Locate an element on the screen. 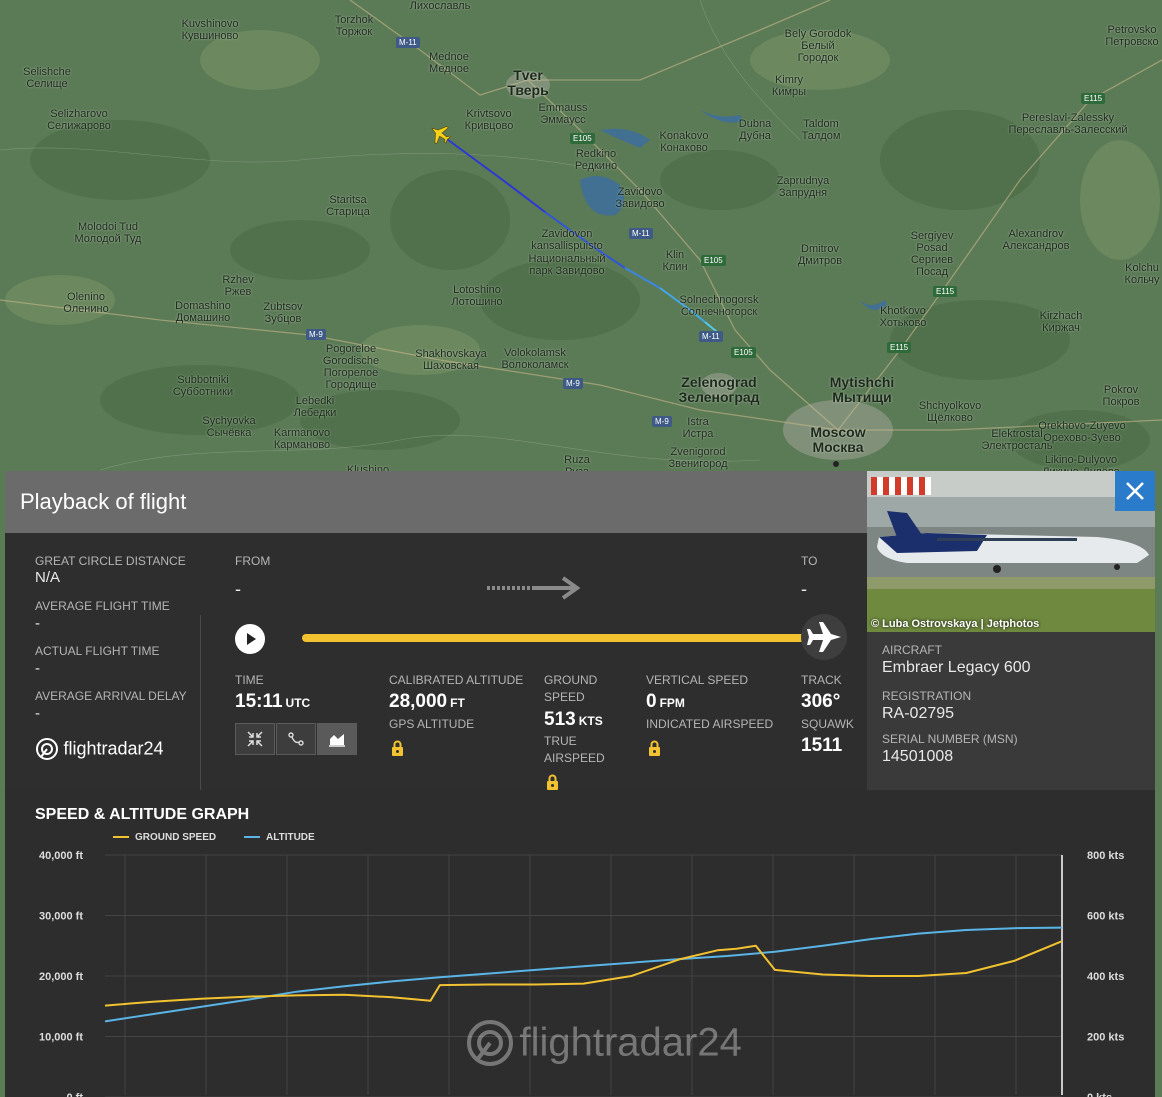 This screenshot has width=1162, height=1097. map-city-label: Pokrov Покров is located at coordinates (1121, 396).